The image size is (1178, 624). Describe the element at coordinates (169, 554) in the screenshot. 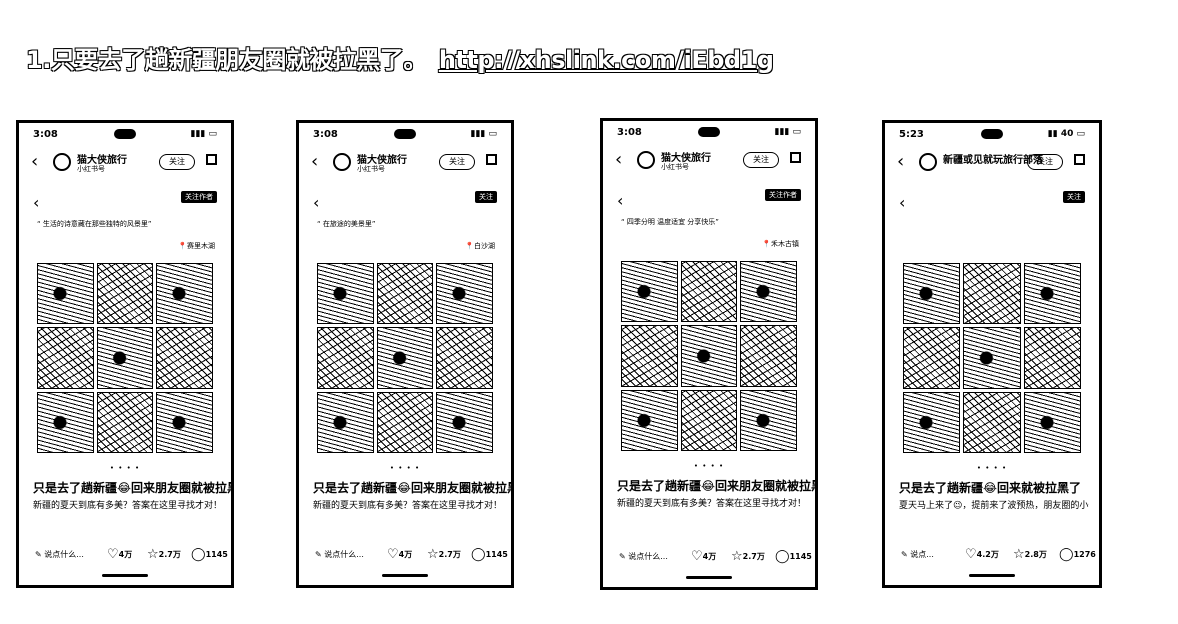

I see `star-count: 2.7万` at that location.